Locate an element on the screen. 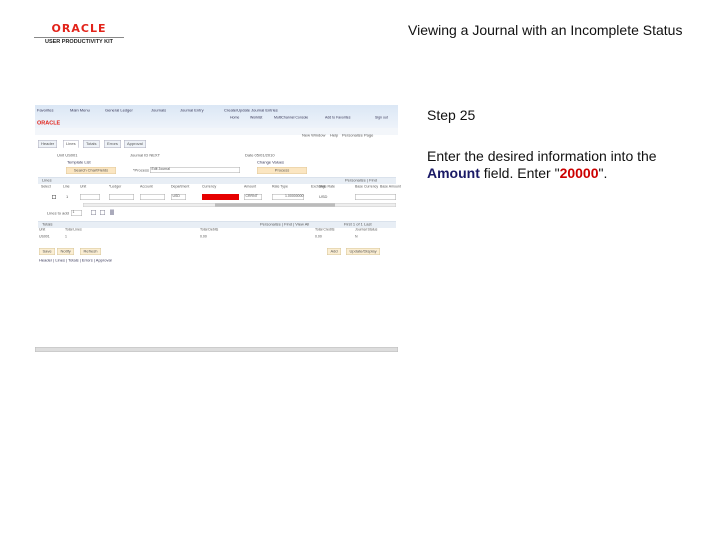 The image size is (720, 540). amount-input-highlight is located at coordinates (220, 197).